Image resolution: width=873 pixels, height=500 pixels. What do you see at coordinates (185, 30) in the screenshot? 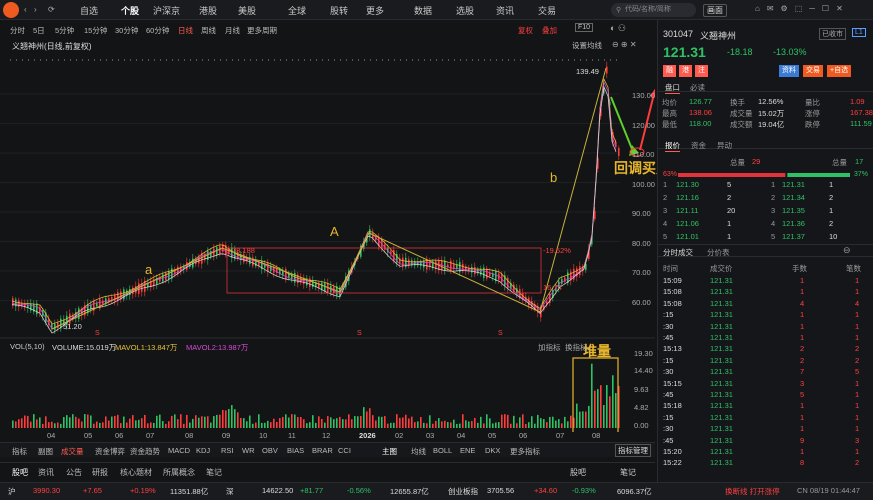
I see `period-tab: 日线` at bounding box center [185, 30].